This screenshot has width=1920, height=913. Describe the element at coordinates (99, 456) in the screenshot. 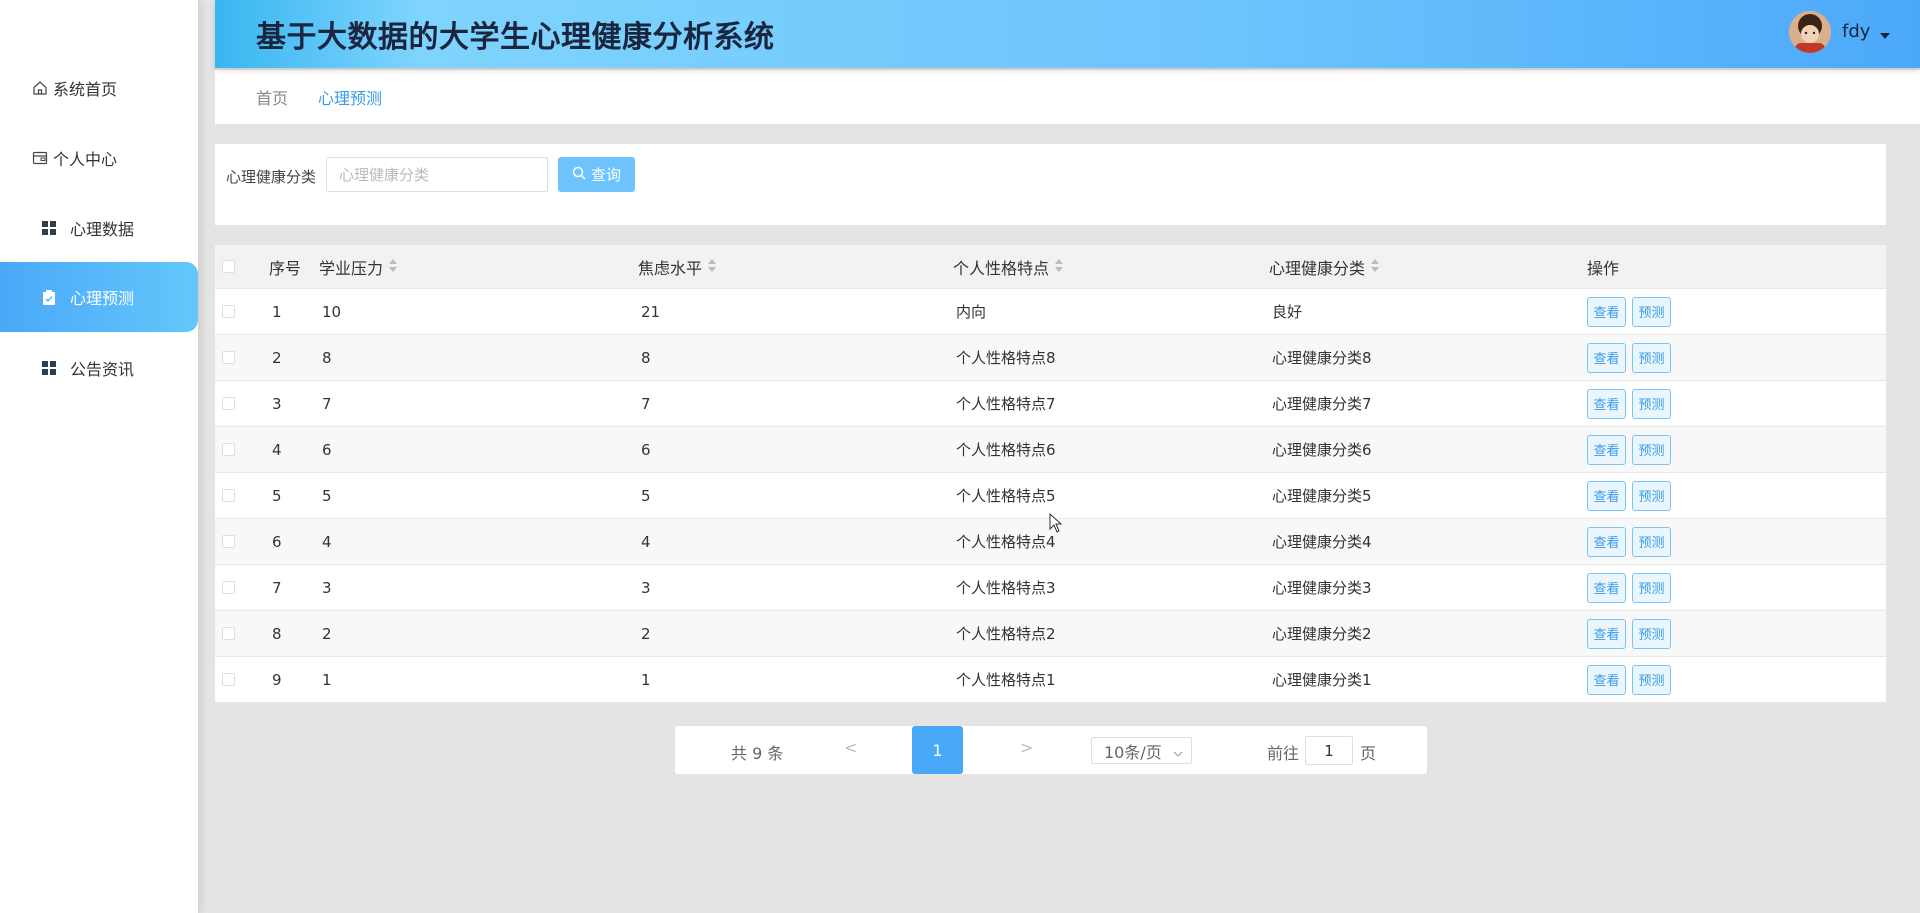

I see `sidebar: 系统首页 个人中心 心理数据 心理预测 公告资讯` at that location.